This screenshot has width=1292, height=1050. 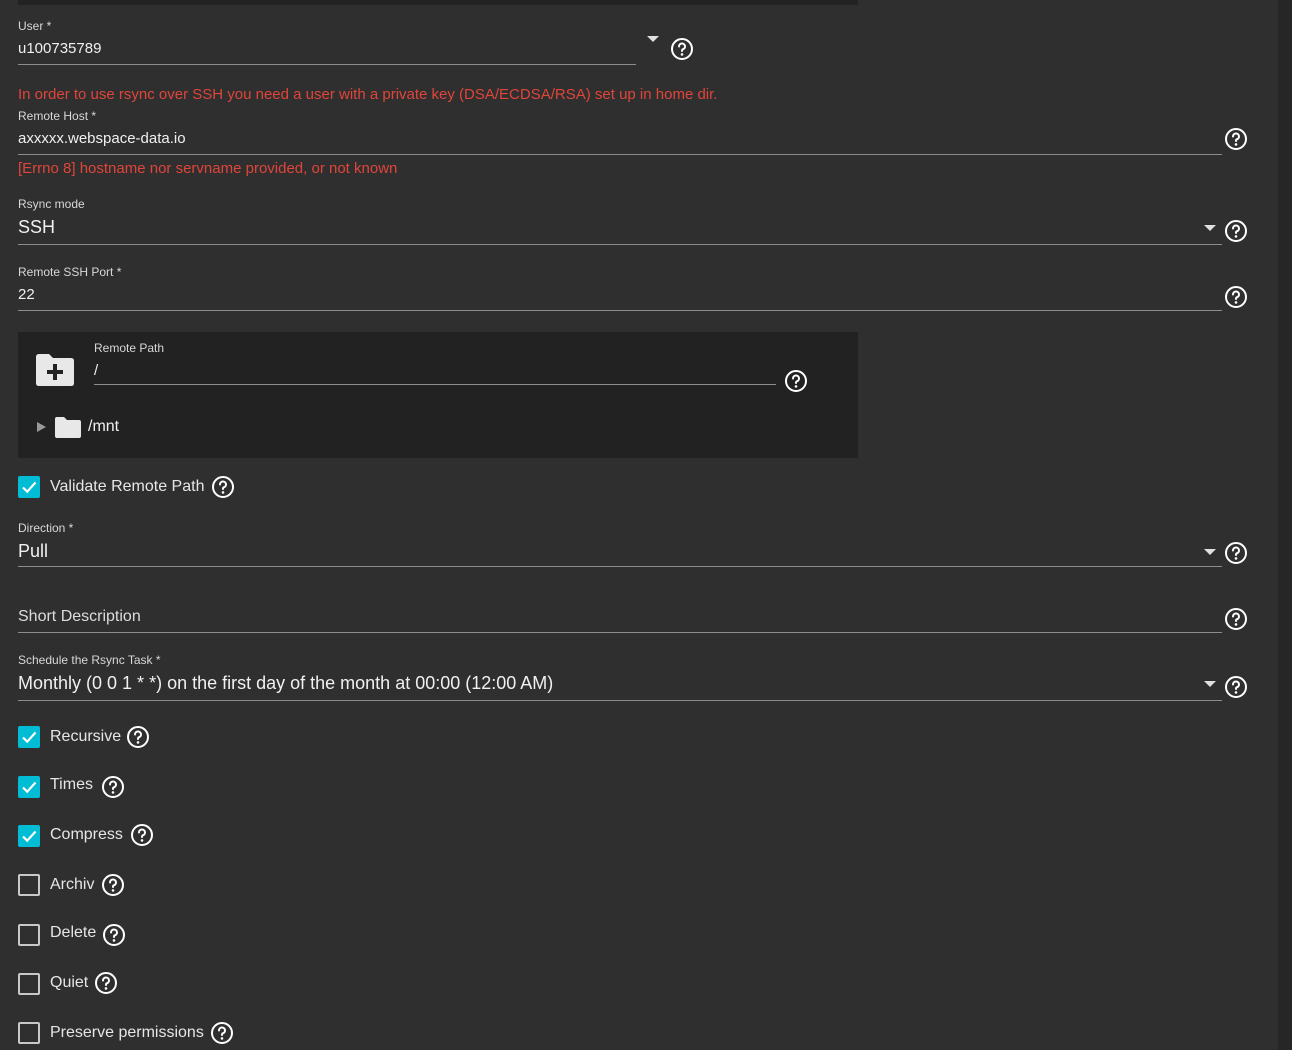 I want to click on folder-icon, so click(x=68, y=427).